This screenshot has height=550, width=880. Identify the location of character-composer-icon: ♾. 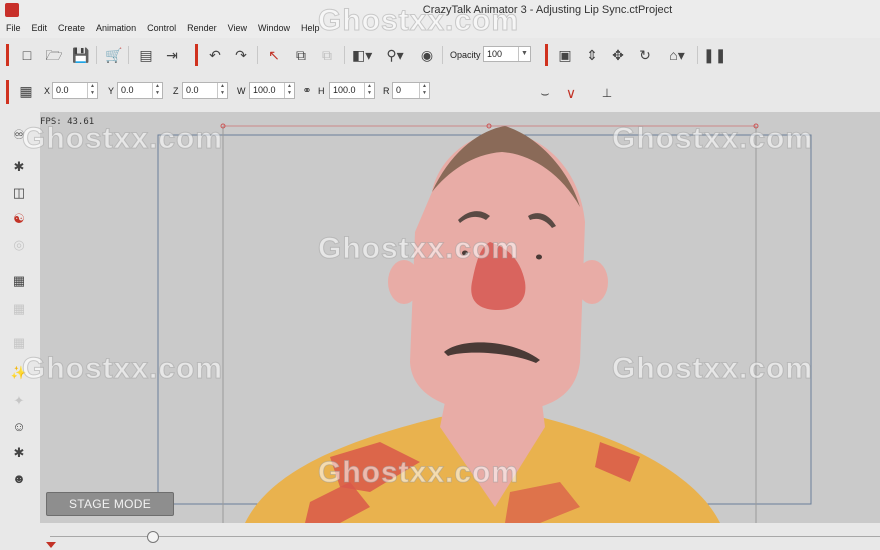
(19, 135).